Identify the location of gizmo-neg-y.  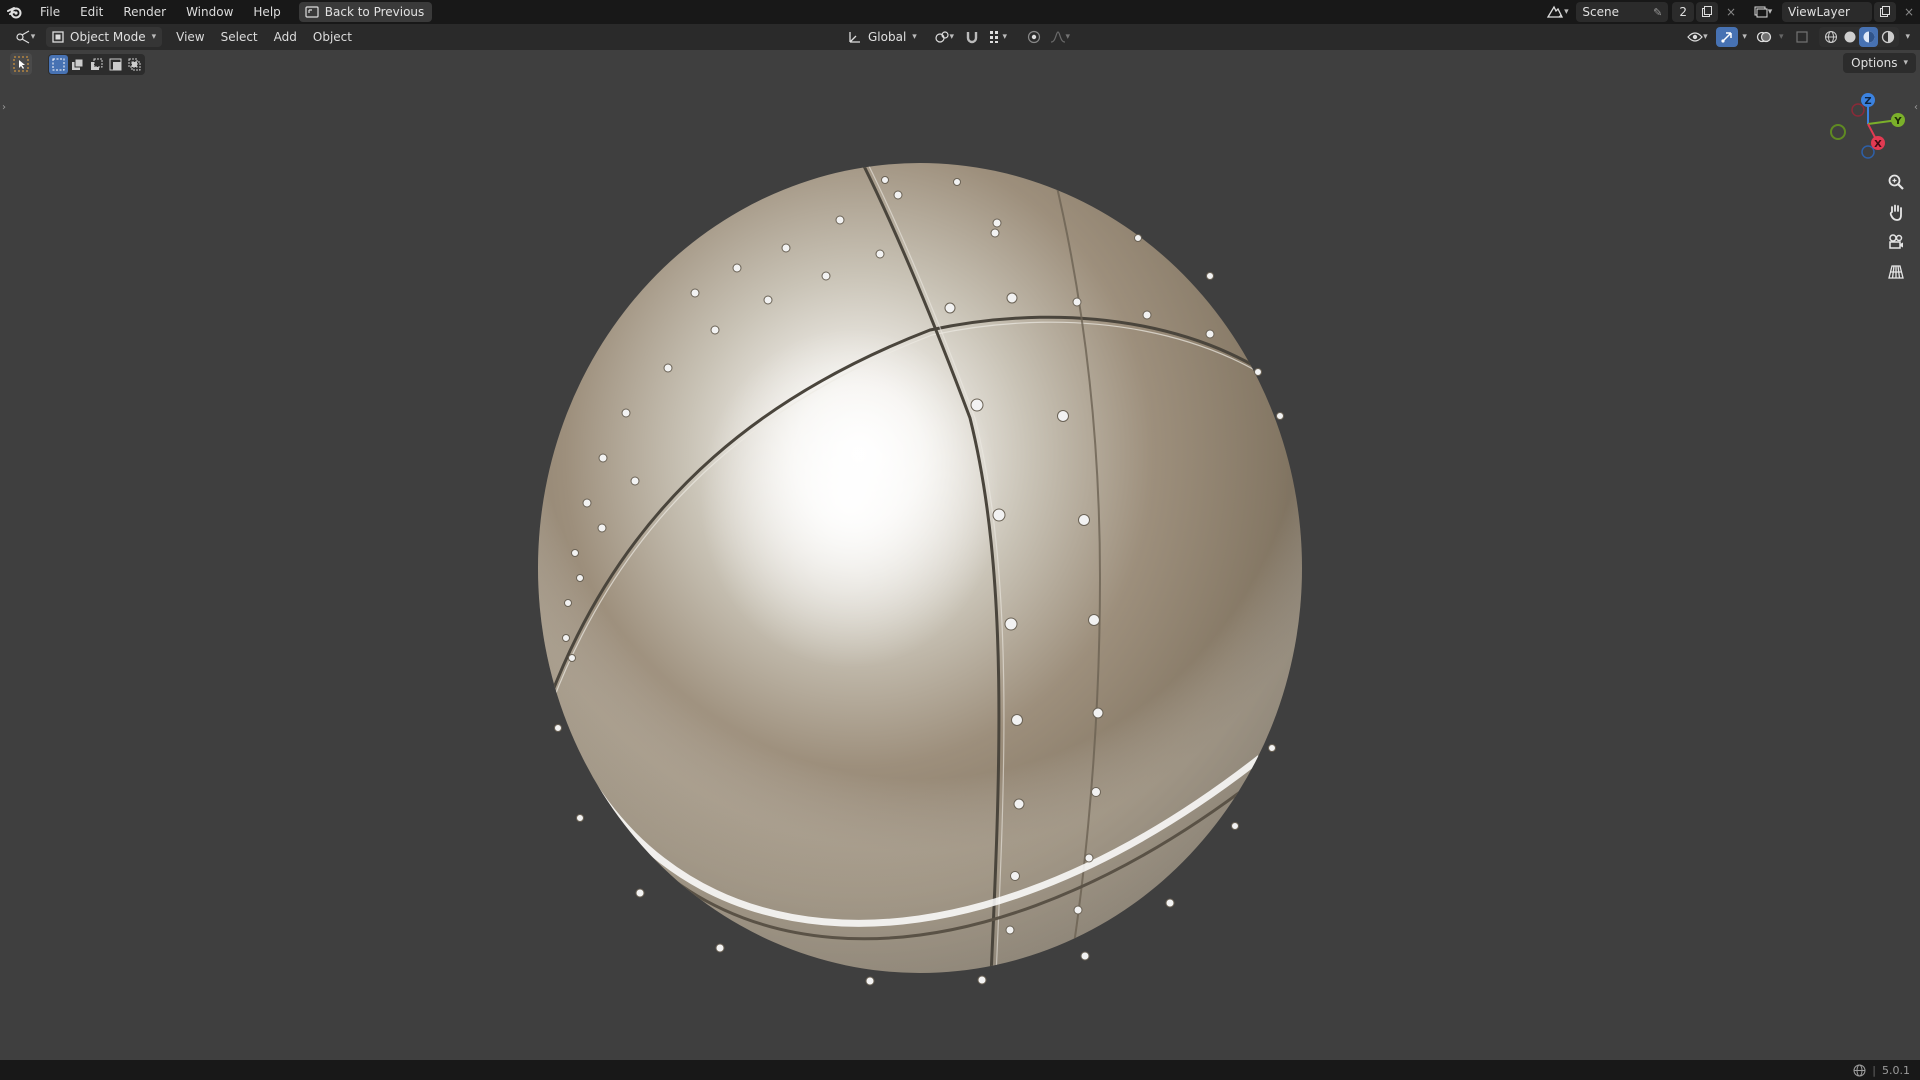
(1838, 132).